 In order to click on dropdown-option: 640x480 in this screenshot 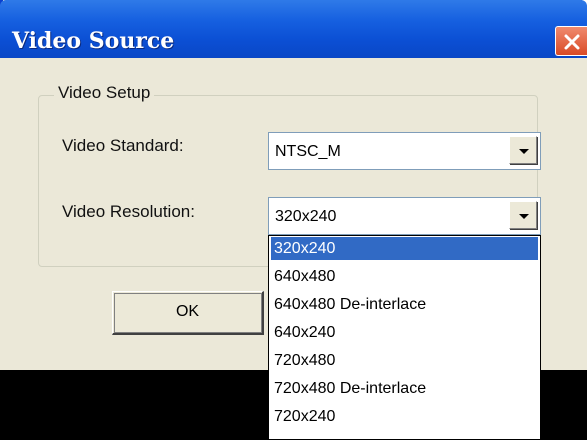, I will do `click(404, 276)`.